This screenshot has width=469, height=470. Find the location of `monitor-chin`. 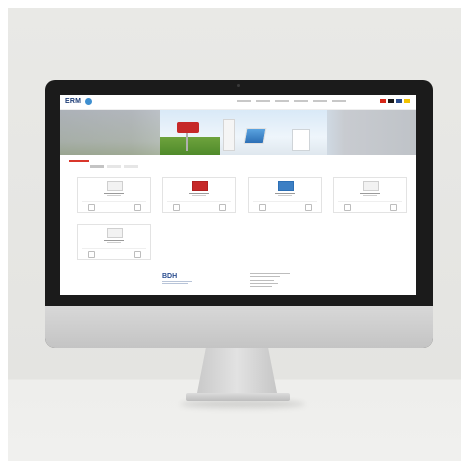

monitor-chin is located at coordinates (239, 327).